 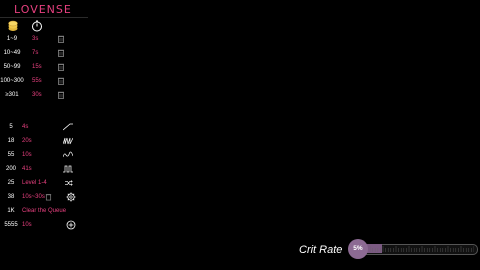 What do you see at coordinates (43, 9) in the screenshot?
I see `lovense-logo: LOVENSE` at bounding box center [43, 9].